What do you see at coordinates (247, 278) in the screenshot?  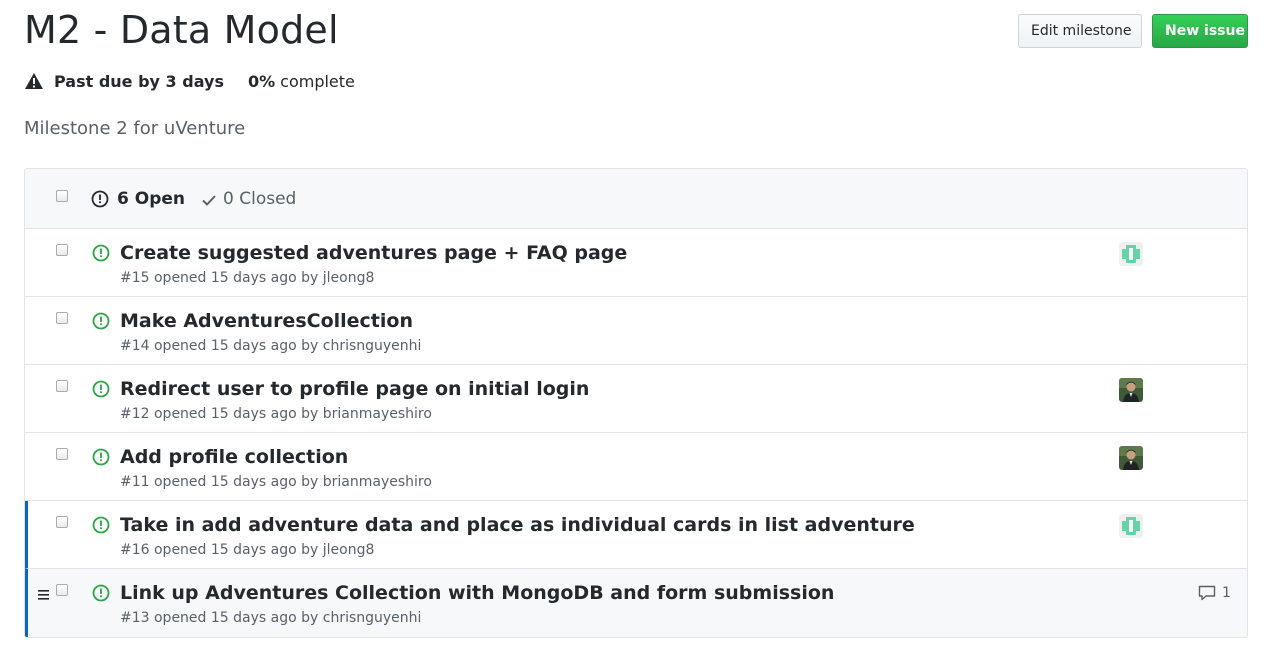 I see `issue-meta: #15 opened 15 days ago by jleong8` at bounding box center [247, 278].